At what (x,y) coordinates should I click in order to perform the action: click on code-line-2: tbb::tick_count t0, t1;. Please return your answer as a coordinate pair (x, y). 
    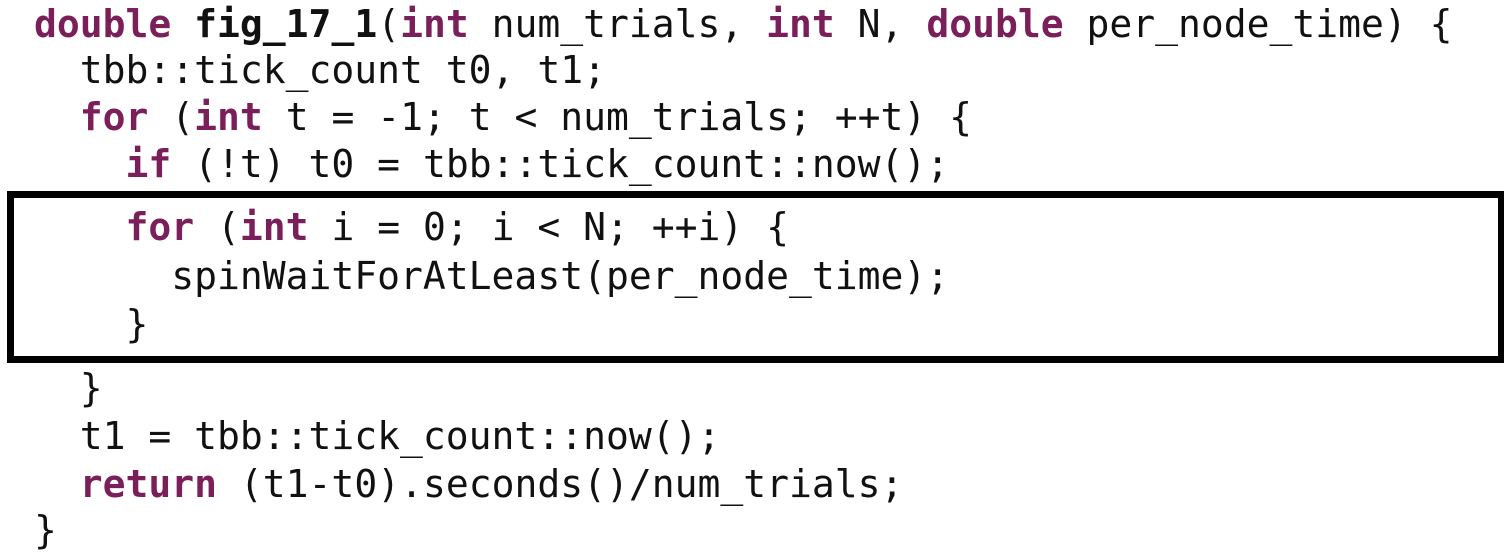
    Looking at the image, I should click on (320, 70).